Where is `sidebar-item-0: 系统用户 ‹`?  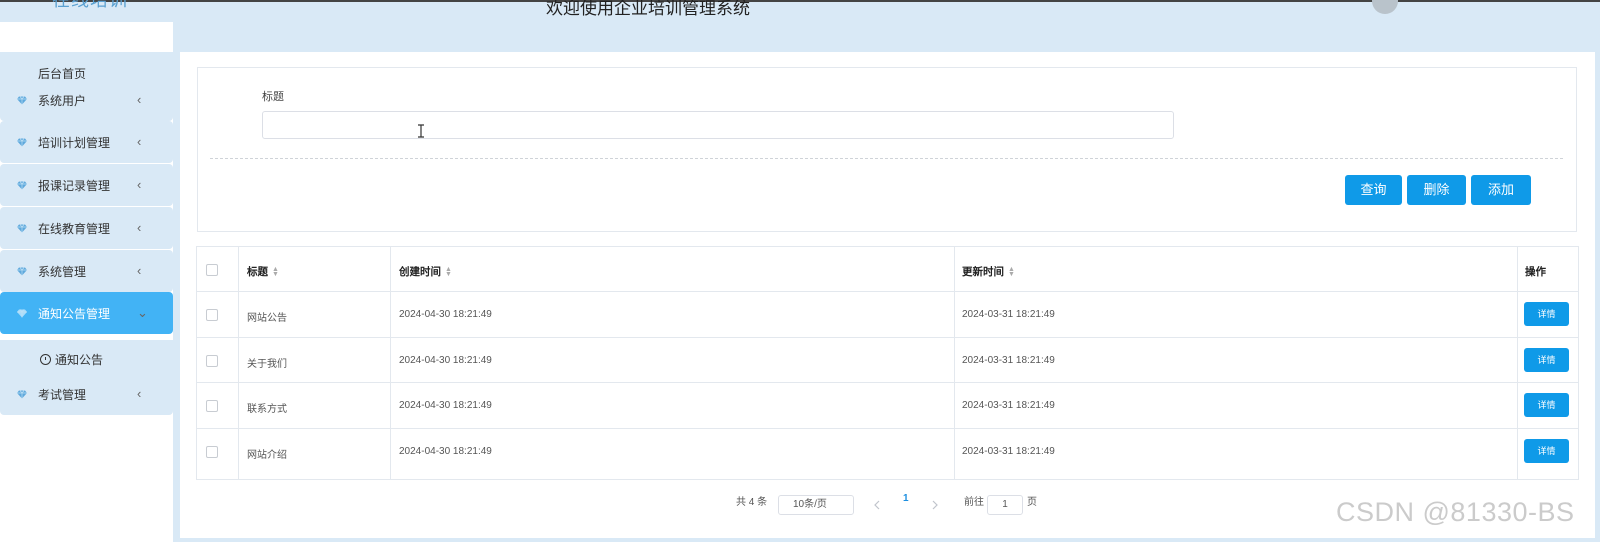 sidebar-item-0: 系统用户 ‹ is located at coordinates (86, 100).